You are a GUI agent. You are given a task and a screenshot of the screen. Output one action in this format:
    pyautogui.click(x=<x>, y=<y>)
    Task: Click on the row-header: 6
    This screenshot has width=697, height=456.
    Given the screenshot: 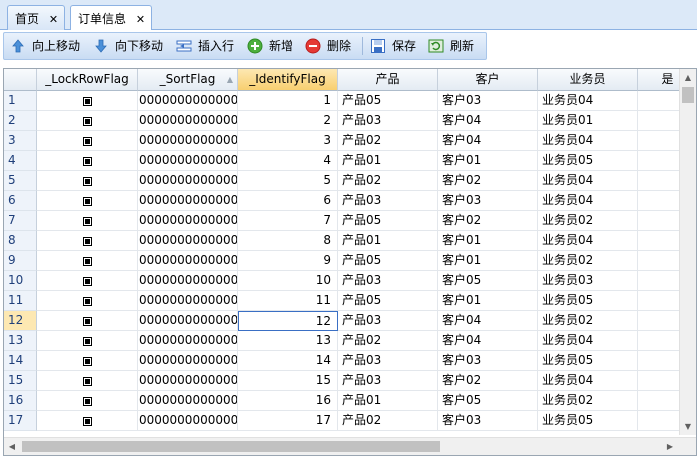 What is the action you would take?
    pyautogui.click(x=20, y=201)
    